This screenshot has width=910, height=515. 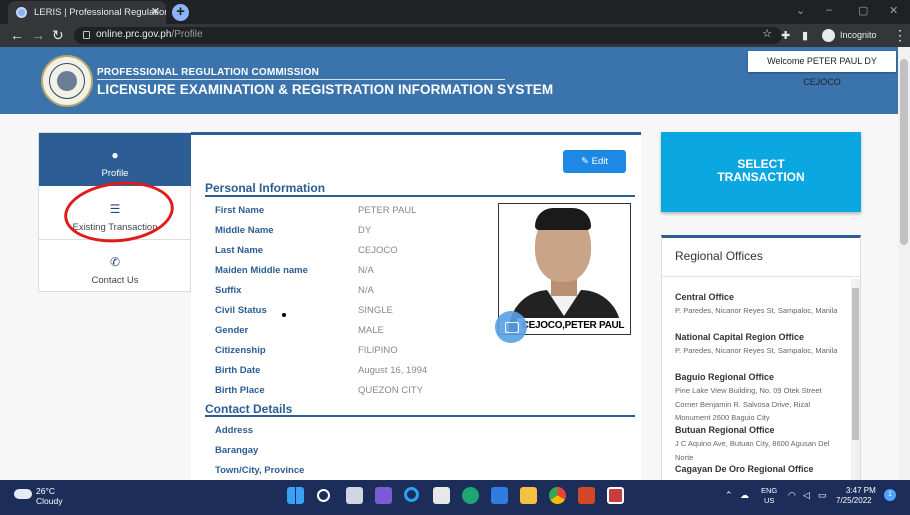 What do you see at coordinates (557, 495) in the screenshot?
I see `chrome-icon` at bounding box center [557, 495].